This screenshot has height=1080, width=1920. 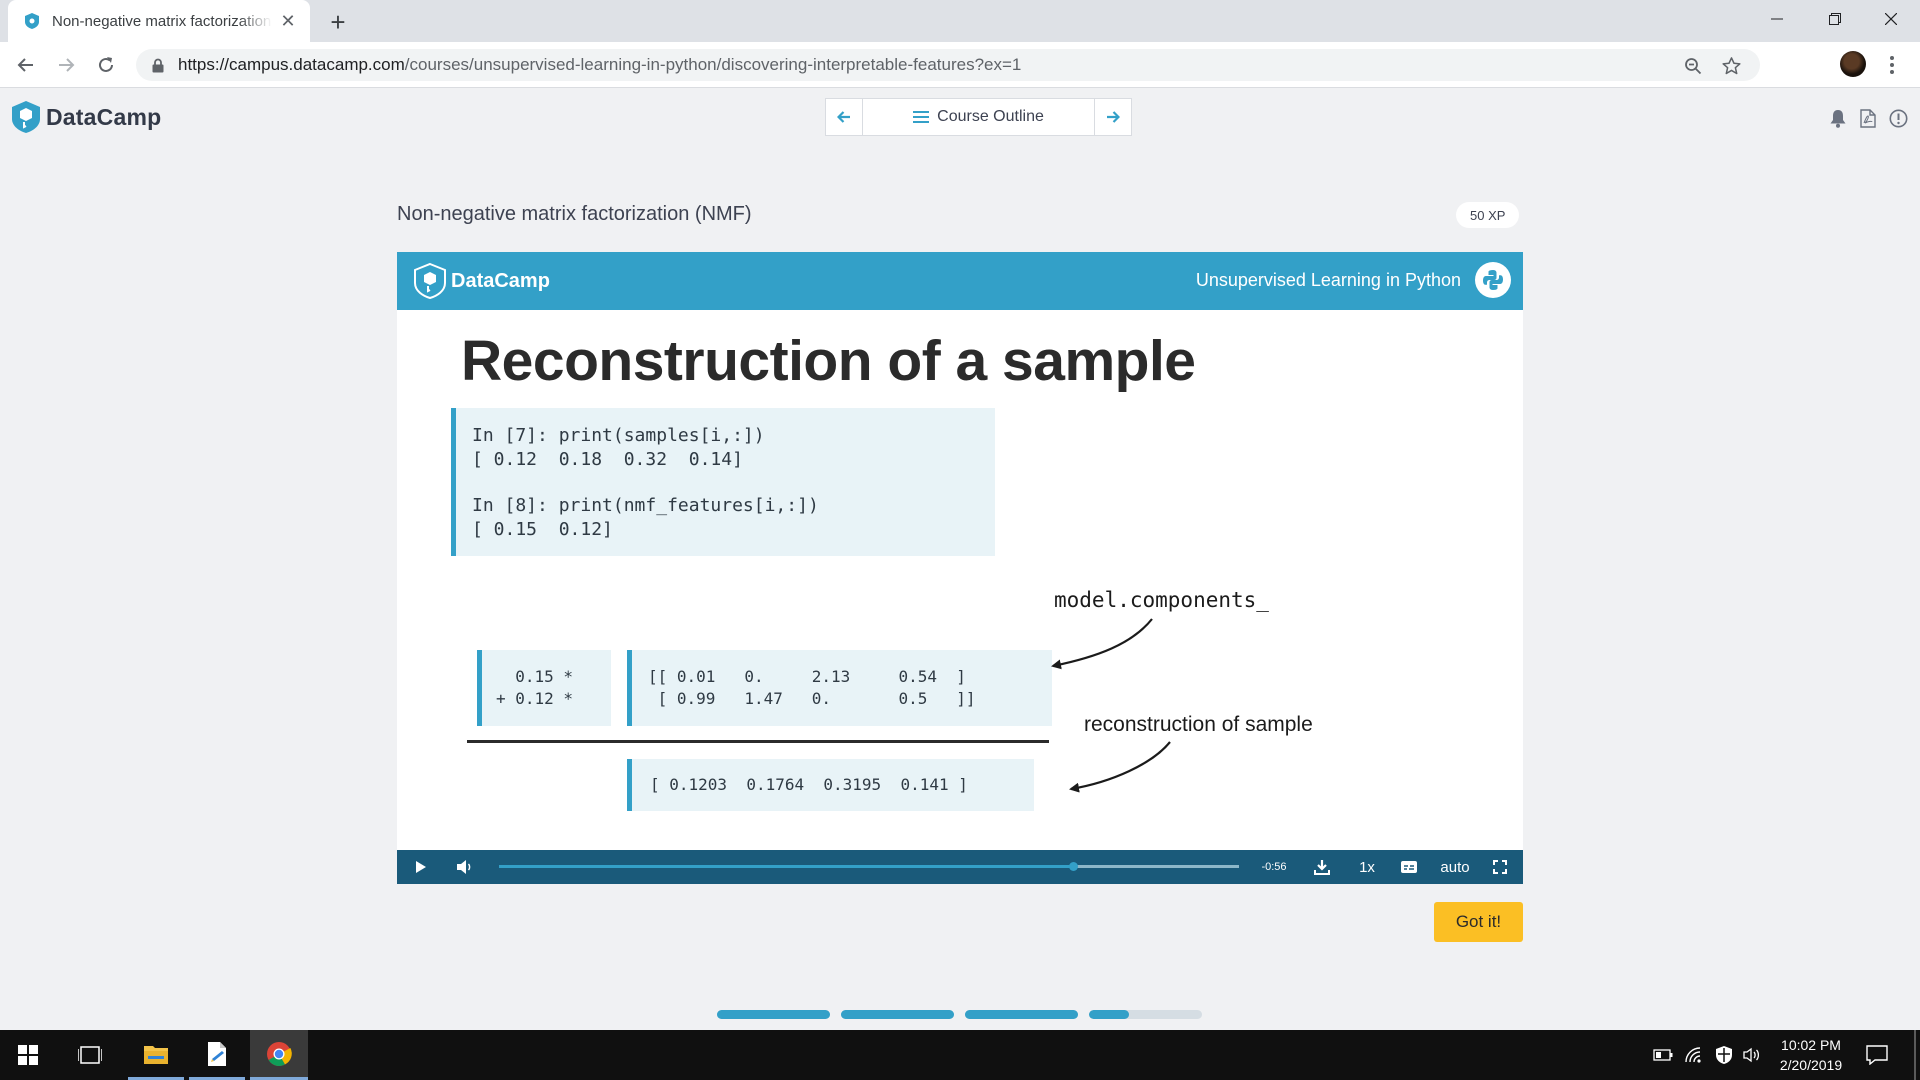 What do you see at coordinates (90, 1055) in the screenshot?
I see `task-view-icon` at bounding box center [90, 1055].